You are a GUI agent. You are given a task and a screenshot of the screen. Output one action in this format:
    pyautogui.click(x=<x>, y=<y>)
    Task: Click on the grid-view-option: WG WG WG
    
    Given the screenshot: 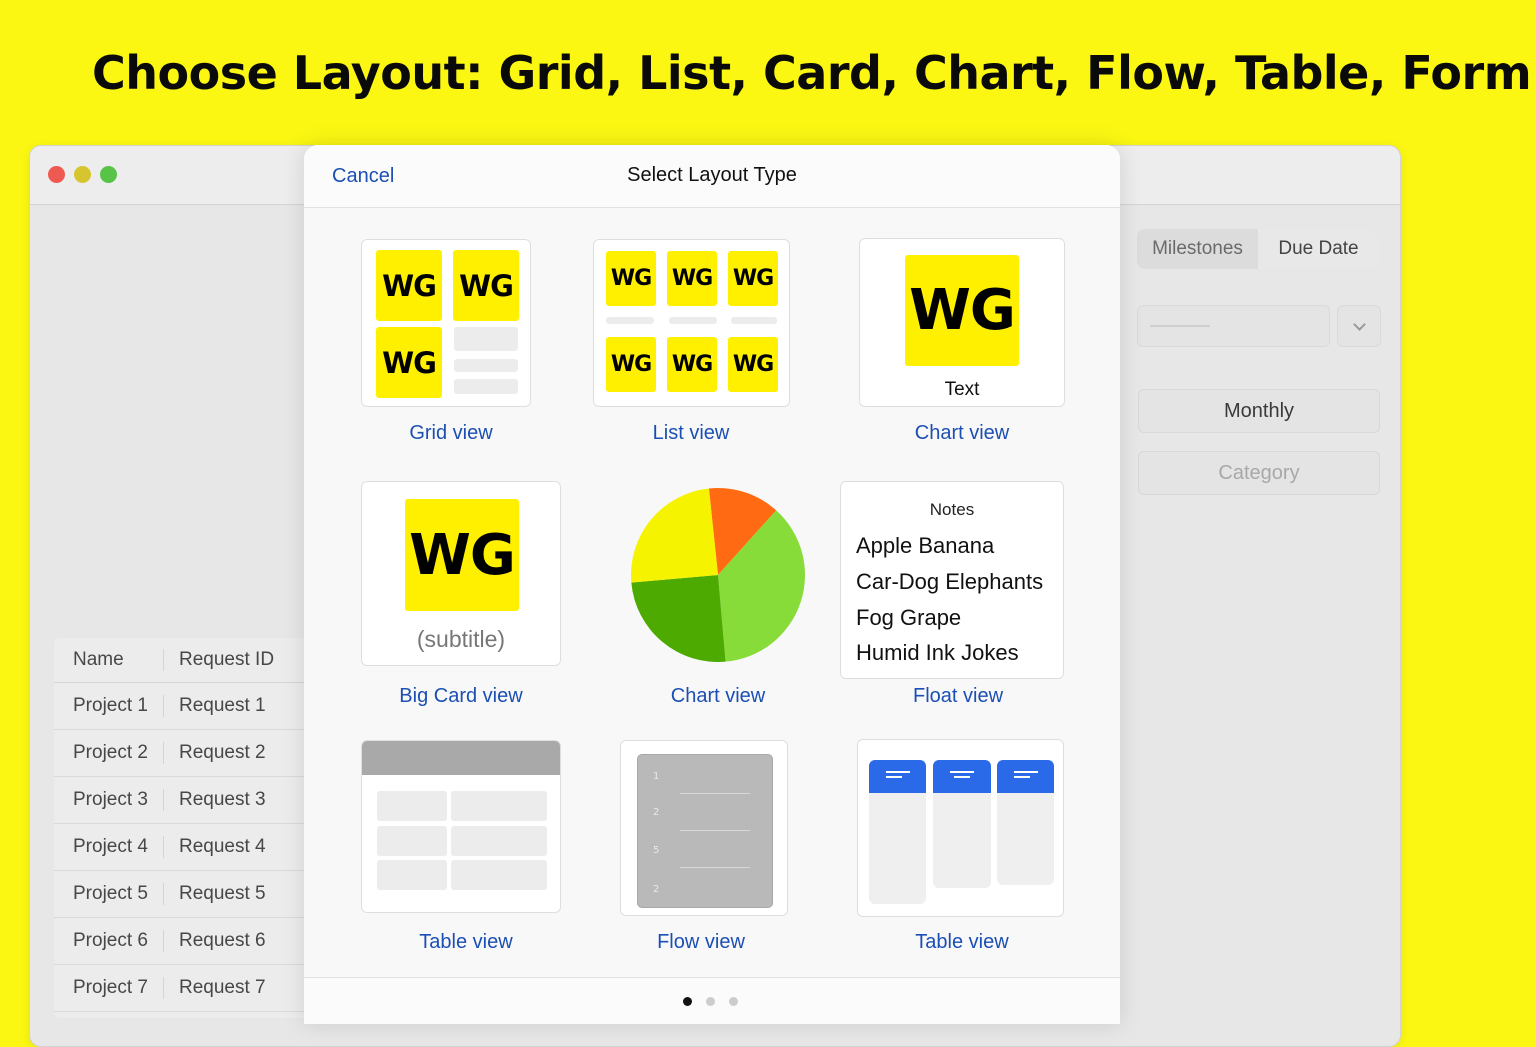 What is the action you would take?
    pyautogui.click(x=446, y=323)
    